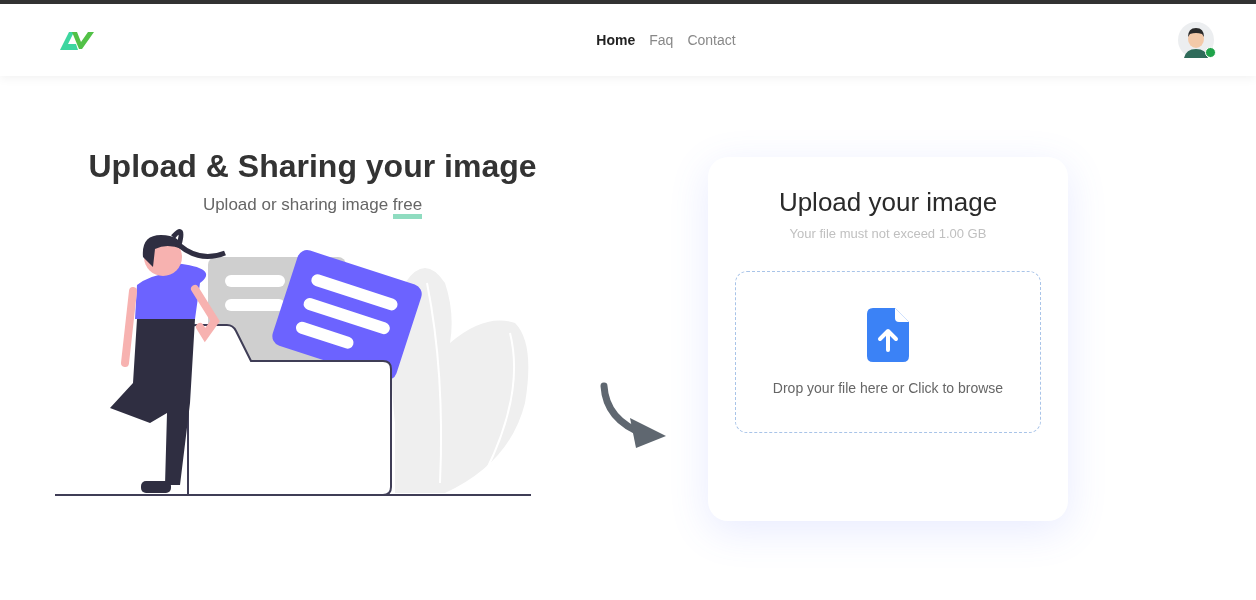 This screenshot has width=1256, height=600. What do you see at coordinates (888, 335) in the screenshot?
I see `file-upload-icon` at bounding box center [888, 335].